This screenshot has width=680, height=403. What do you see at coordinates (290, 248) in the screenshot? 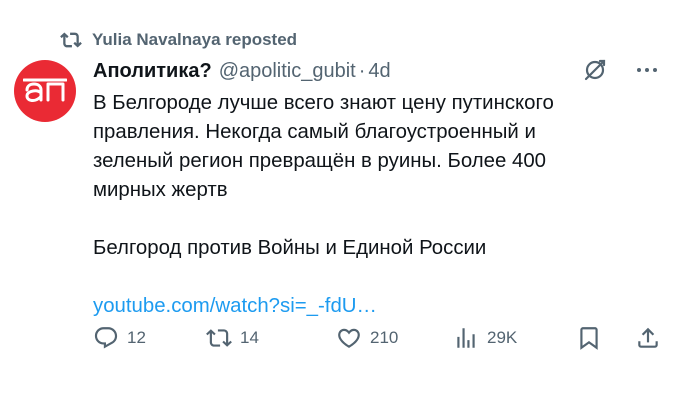
I see `tweet-text-line: Белгород против Войны и Единой России` at bounding box center [290, 248].